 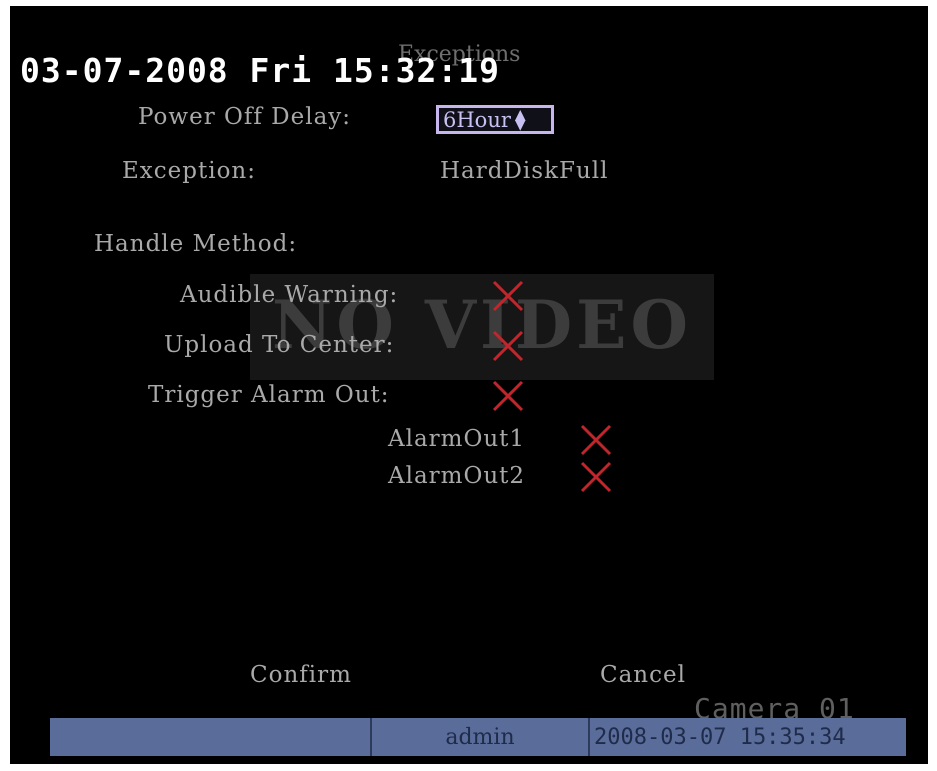 What do you see at coordinates (477, 119) in the screenshot?
I see `power-off-delay-value: 6Hour` at bounding box center [477, 119].